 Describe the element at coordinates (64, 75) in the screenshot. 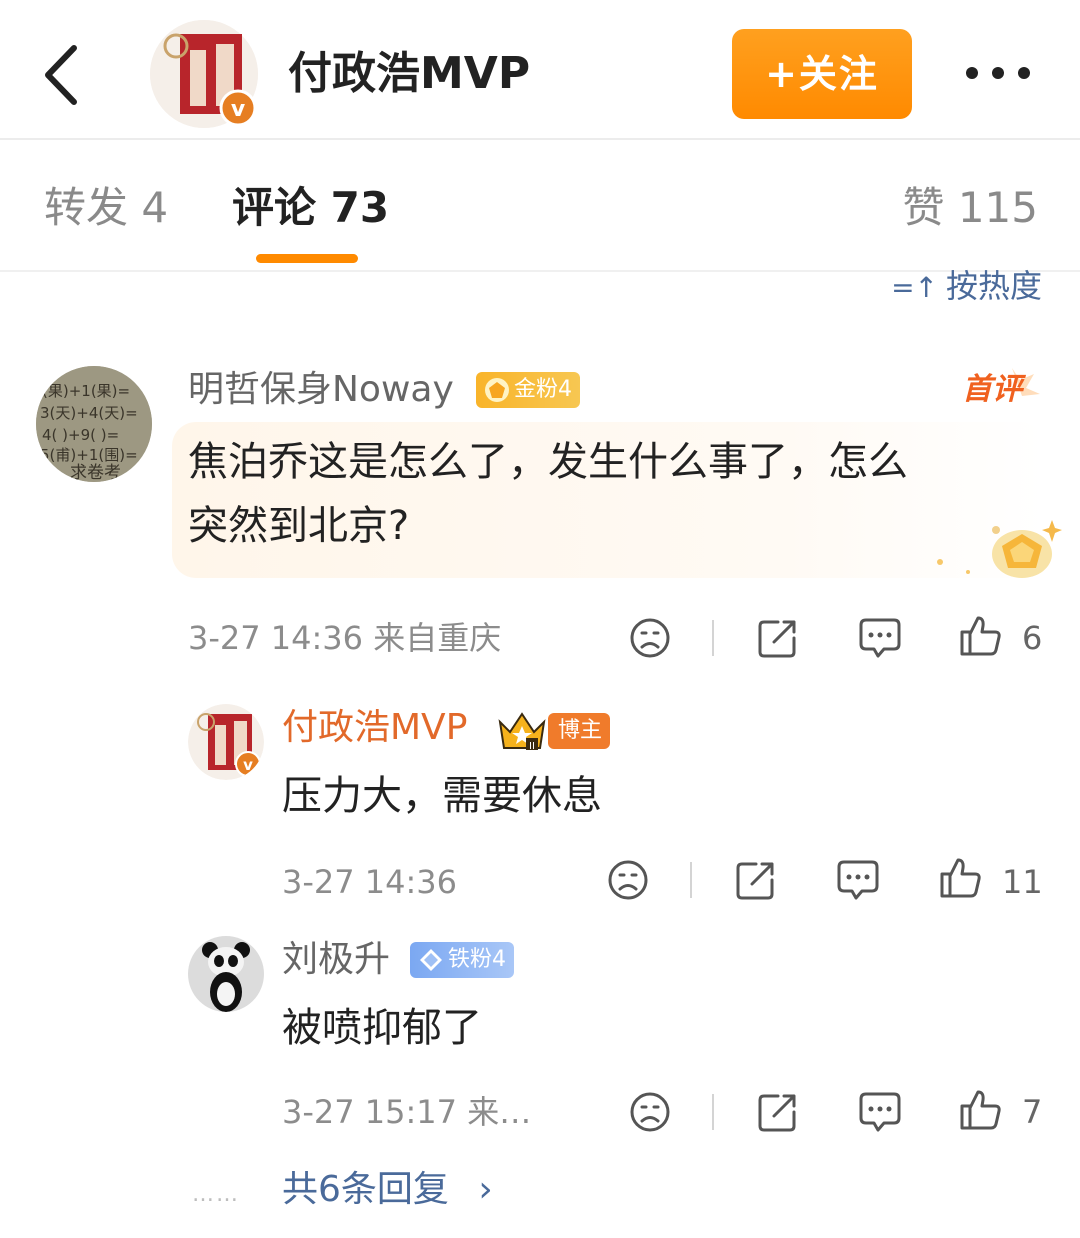

I see `back-arrow-icon` at that location.